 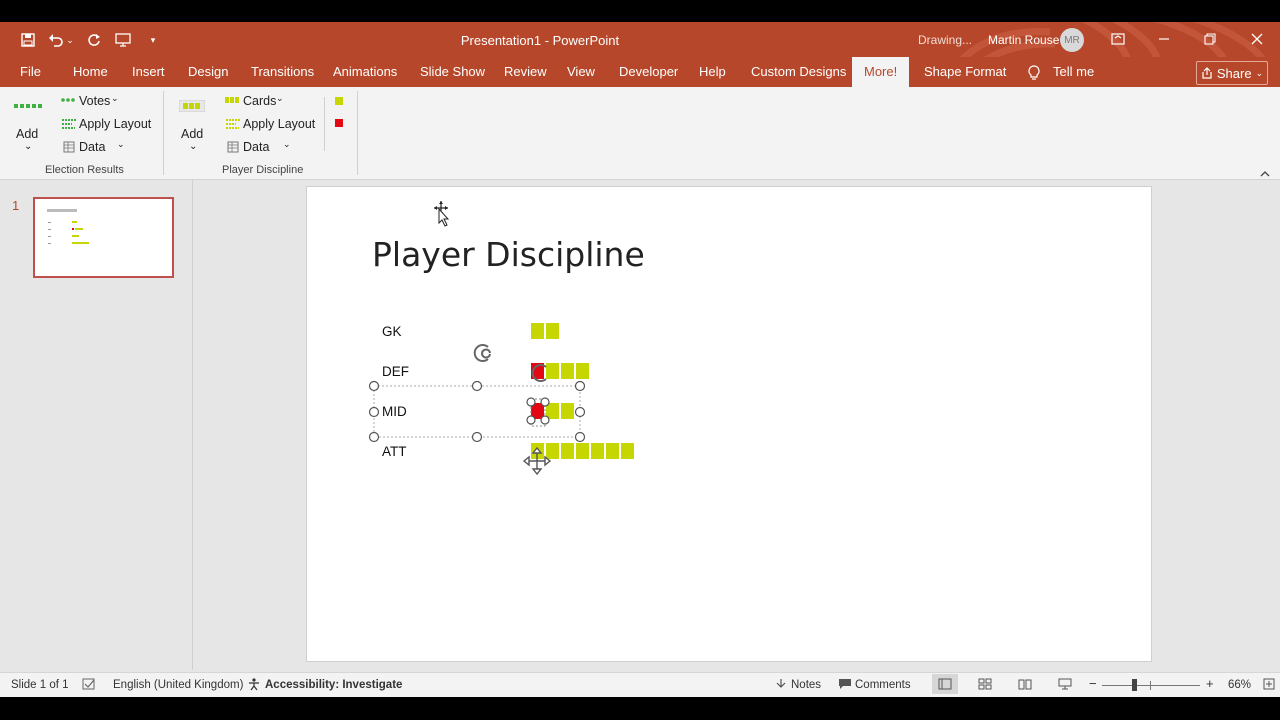 I want to click on tab-shape-format: Shape Format, so click(x=965, y=72).